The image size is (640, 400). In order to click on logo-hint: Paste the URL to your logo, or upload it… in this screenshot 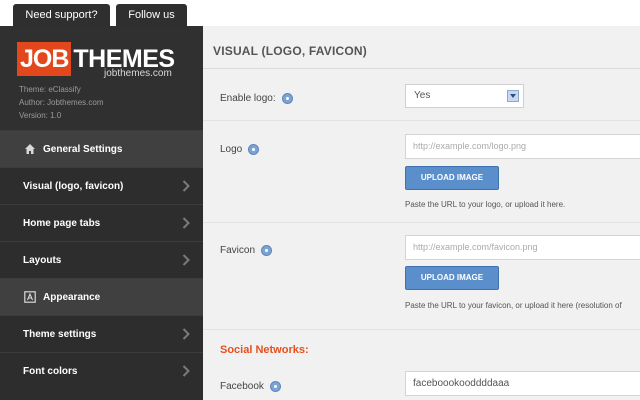, I will do `click(485, 204)`.